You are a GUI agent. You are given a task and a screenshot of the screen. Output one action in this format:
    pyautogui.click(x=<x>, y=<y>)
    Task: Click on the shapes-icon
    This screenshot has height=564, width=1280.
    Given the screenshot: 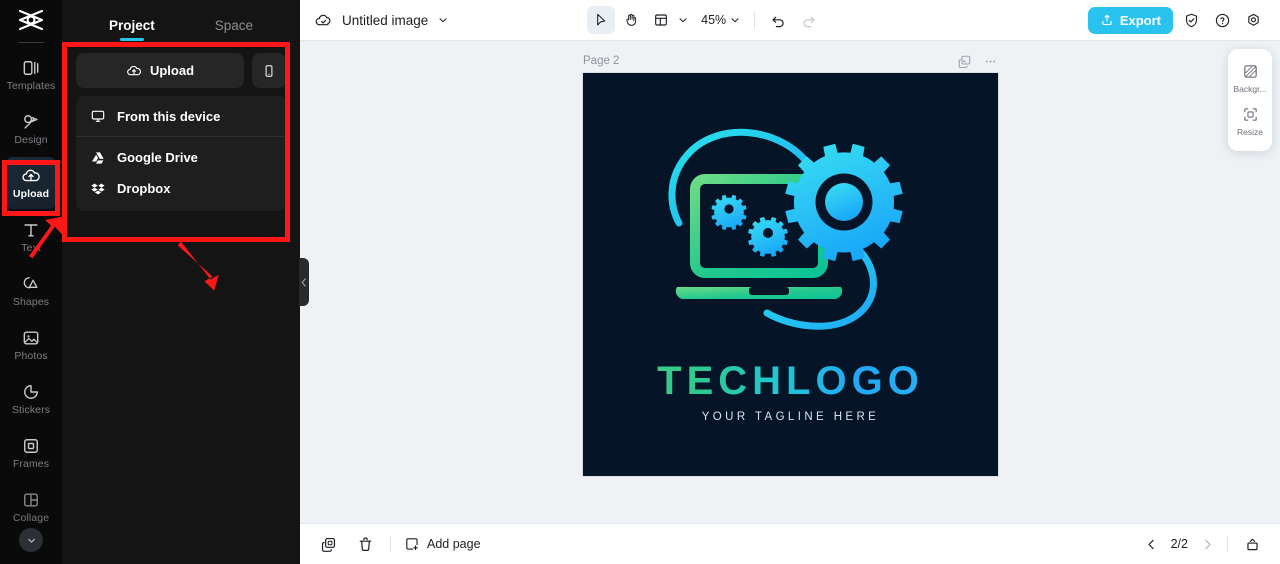 What is the action you would take?
    pyautogui.click(x=30, y=283)
    